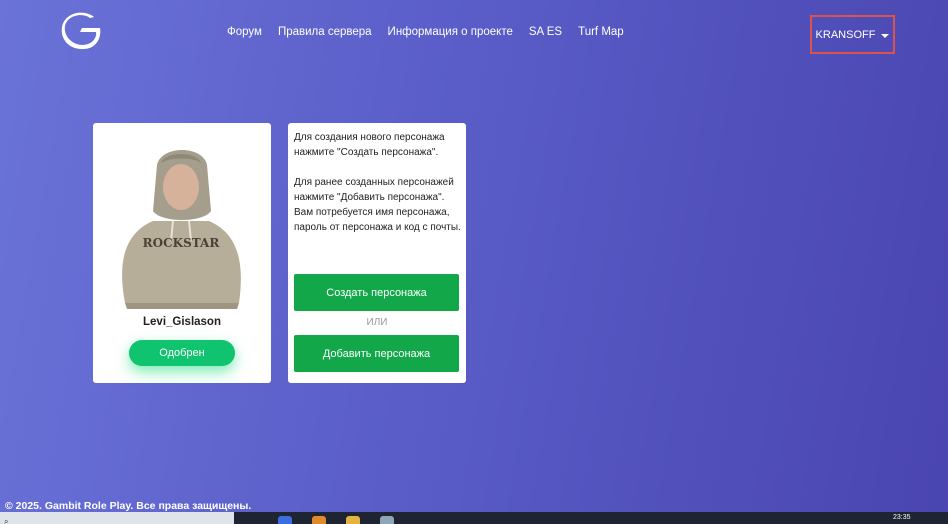 This screenshot has width=948, height=524. I want to click on create-character-button: Создать персонажа, so click(376, 292).